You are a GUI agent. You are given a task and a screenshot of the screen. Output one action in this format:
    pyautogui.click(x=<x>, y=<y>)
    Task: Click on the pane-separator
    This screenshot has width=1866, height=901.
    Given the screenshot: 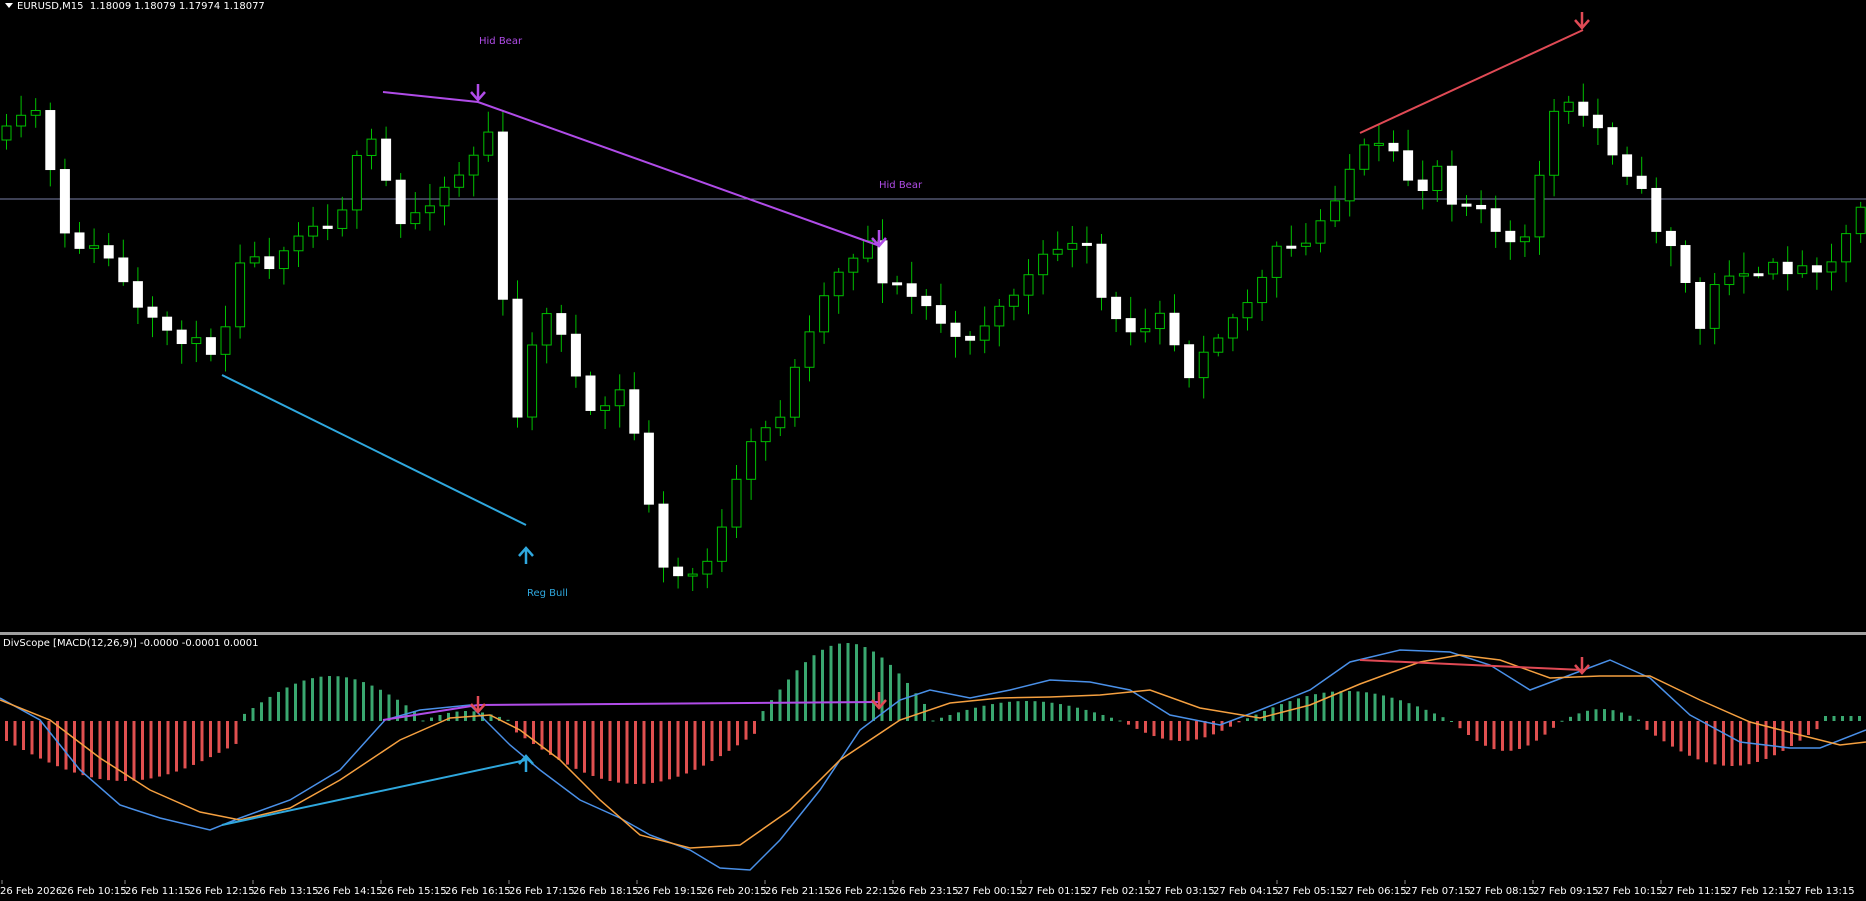 What is the action you would take?
    pyautogui.click(x=933, y=633)
    